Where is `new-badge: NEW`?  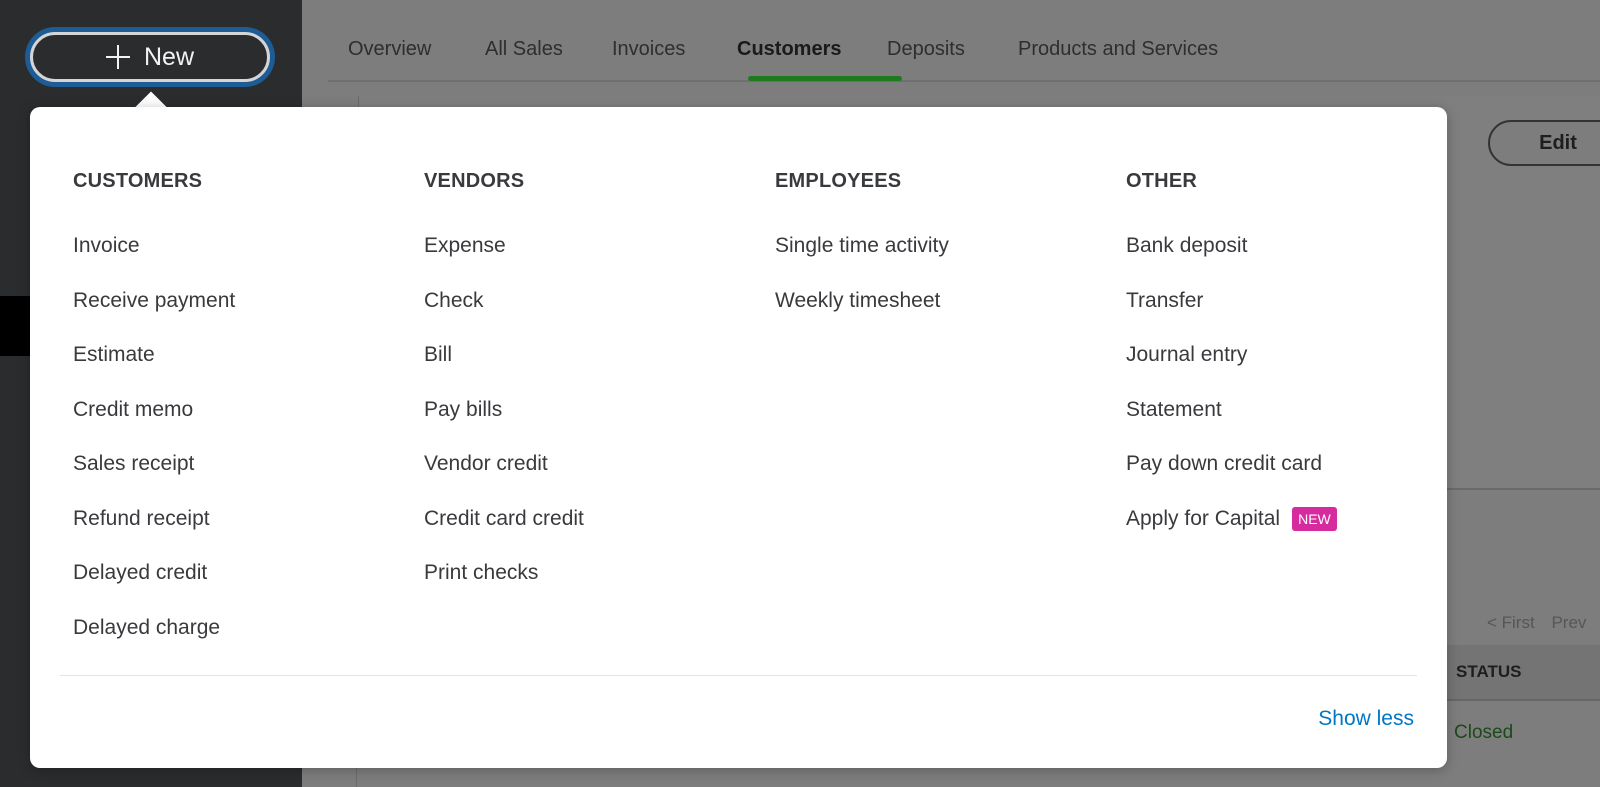 new-badge: NEW is located at coordinates (1314, 518).